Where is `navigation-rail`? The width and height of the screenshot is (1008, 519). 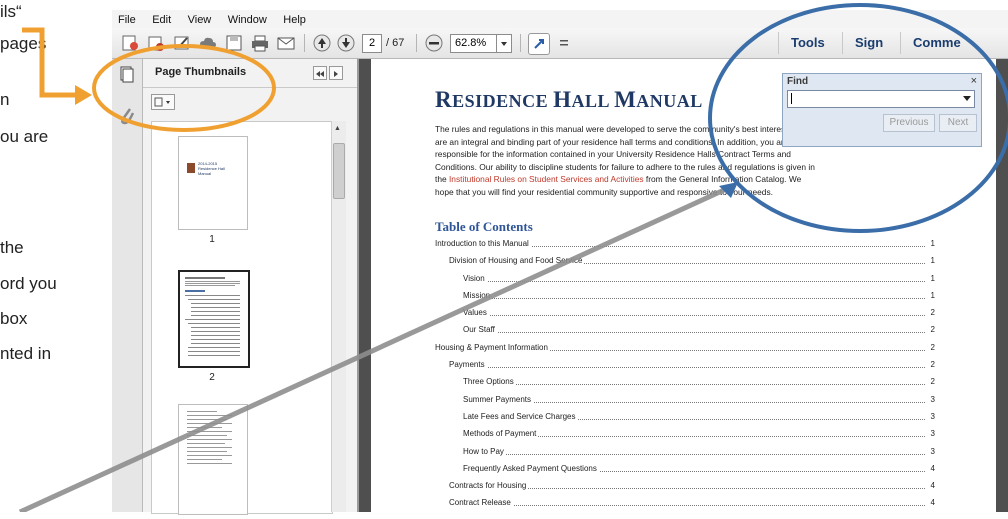
navigation-rail is located at coordinates (127, 285).